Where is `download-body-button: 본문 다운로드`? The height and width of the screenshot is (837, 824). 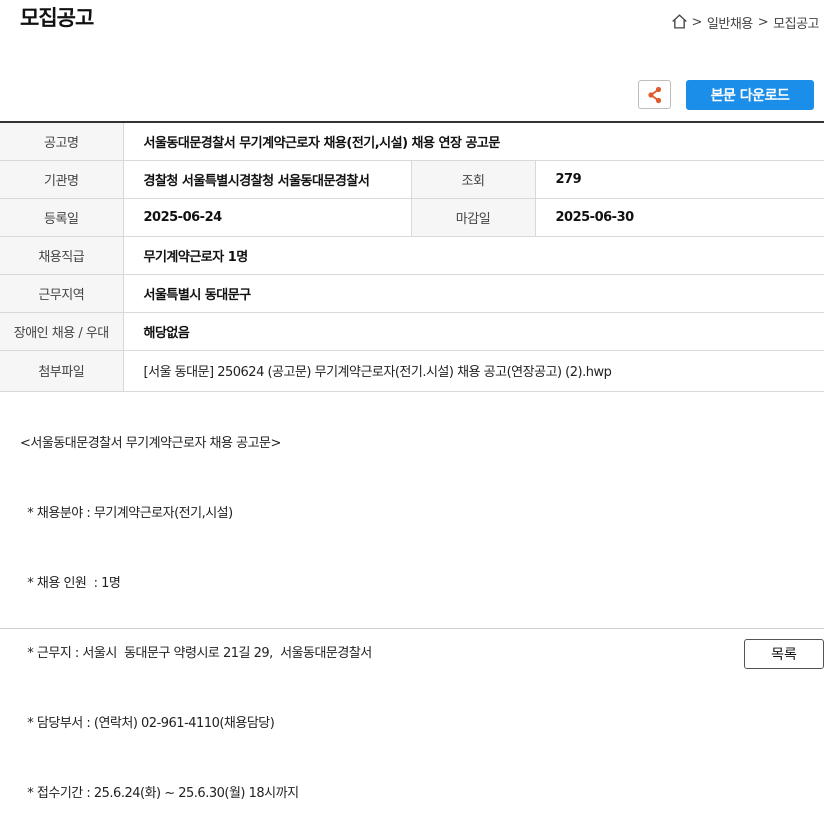
download-body-button: 본문 다운로드 is located at coordinates (750, 95).